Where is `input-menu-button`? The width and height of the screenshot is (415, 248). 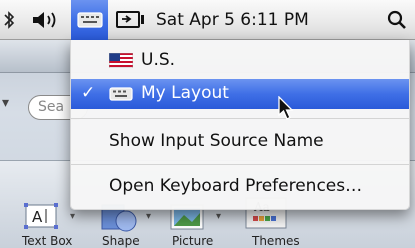
input-menu-button is located at coordinates (89, 20).